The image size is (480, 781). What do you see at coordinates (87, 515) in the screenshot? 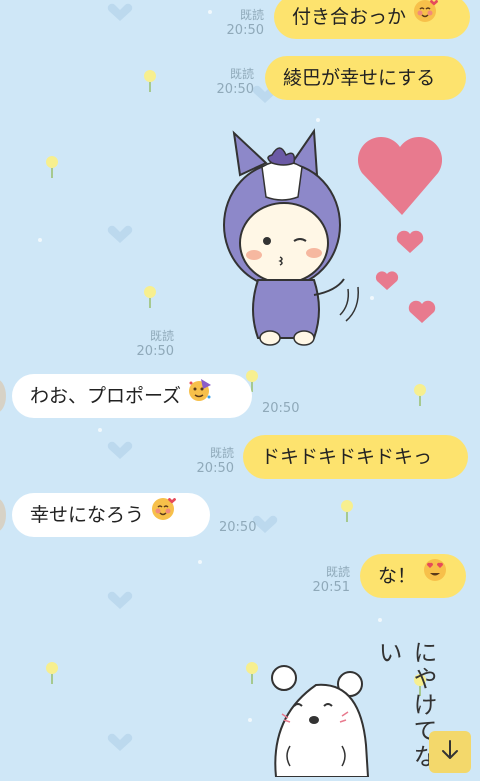
I see `message-text: 幸せになろう` at bounding box center [87, 515].